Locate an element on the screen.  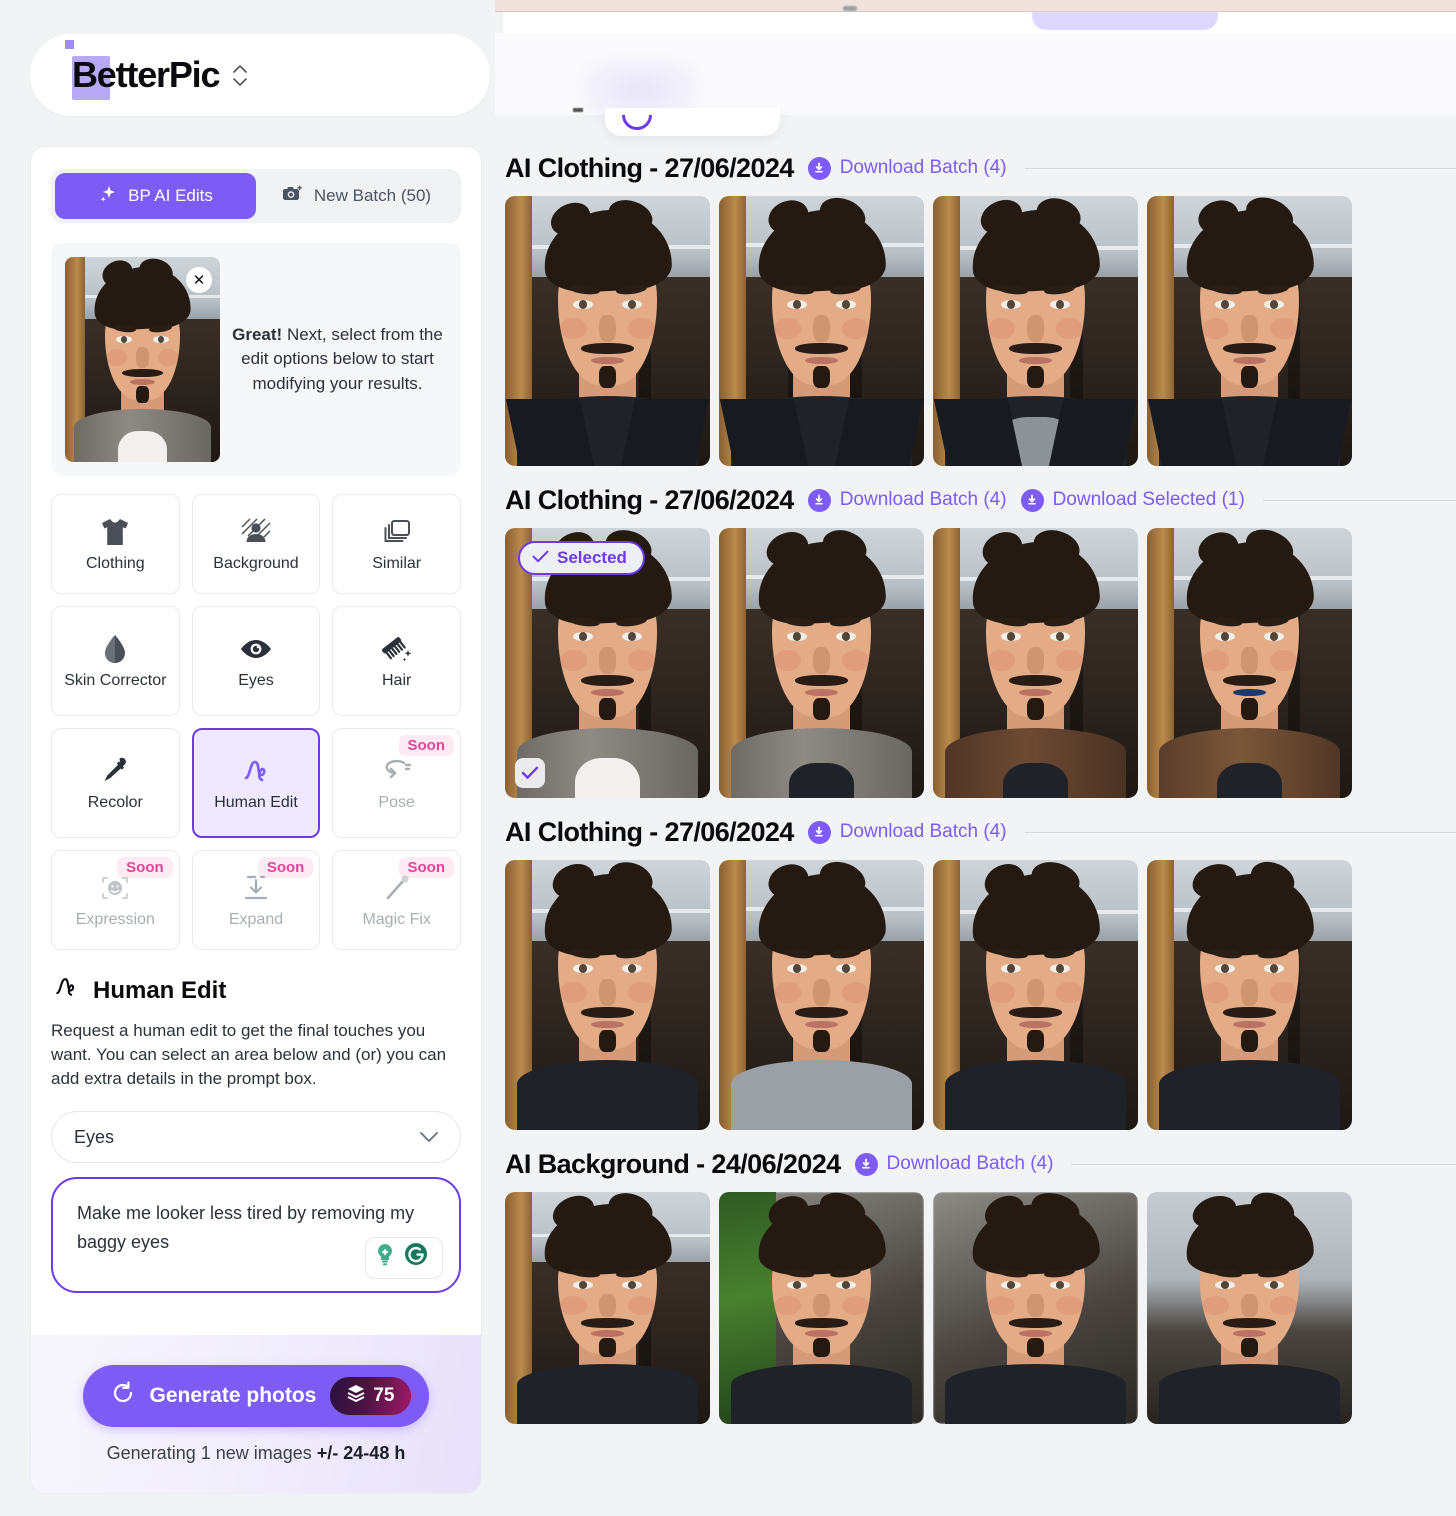
option-label: Skin Corrector is located at coordinates (115, 680).